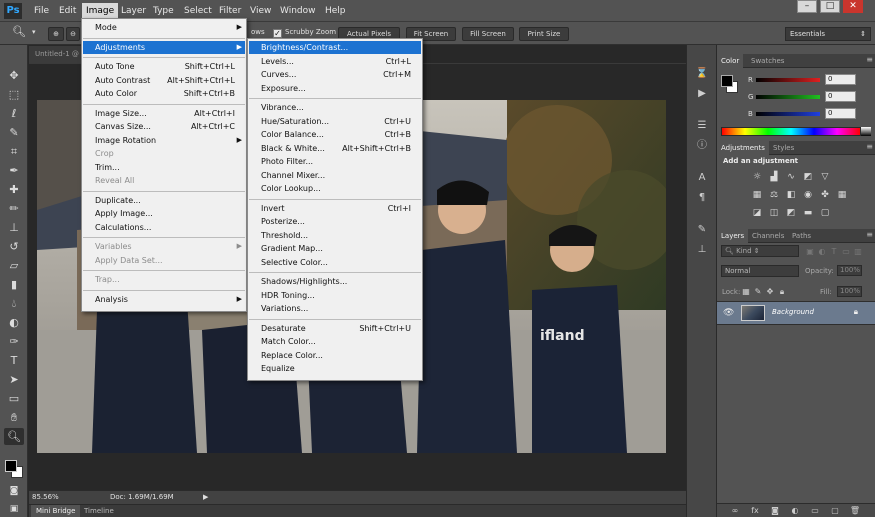  I want to click on paragraph-panel-icon: ¶, so click(702, 197).